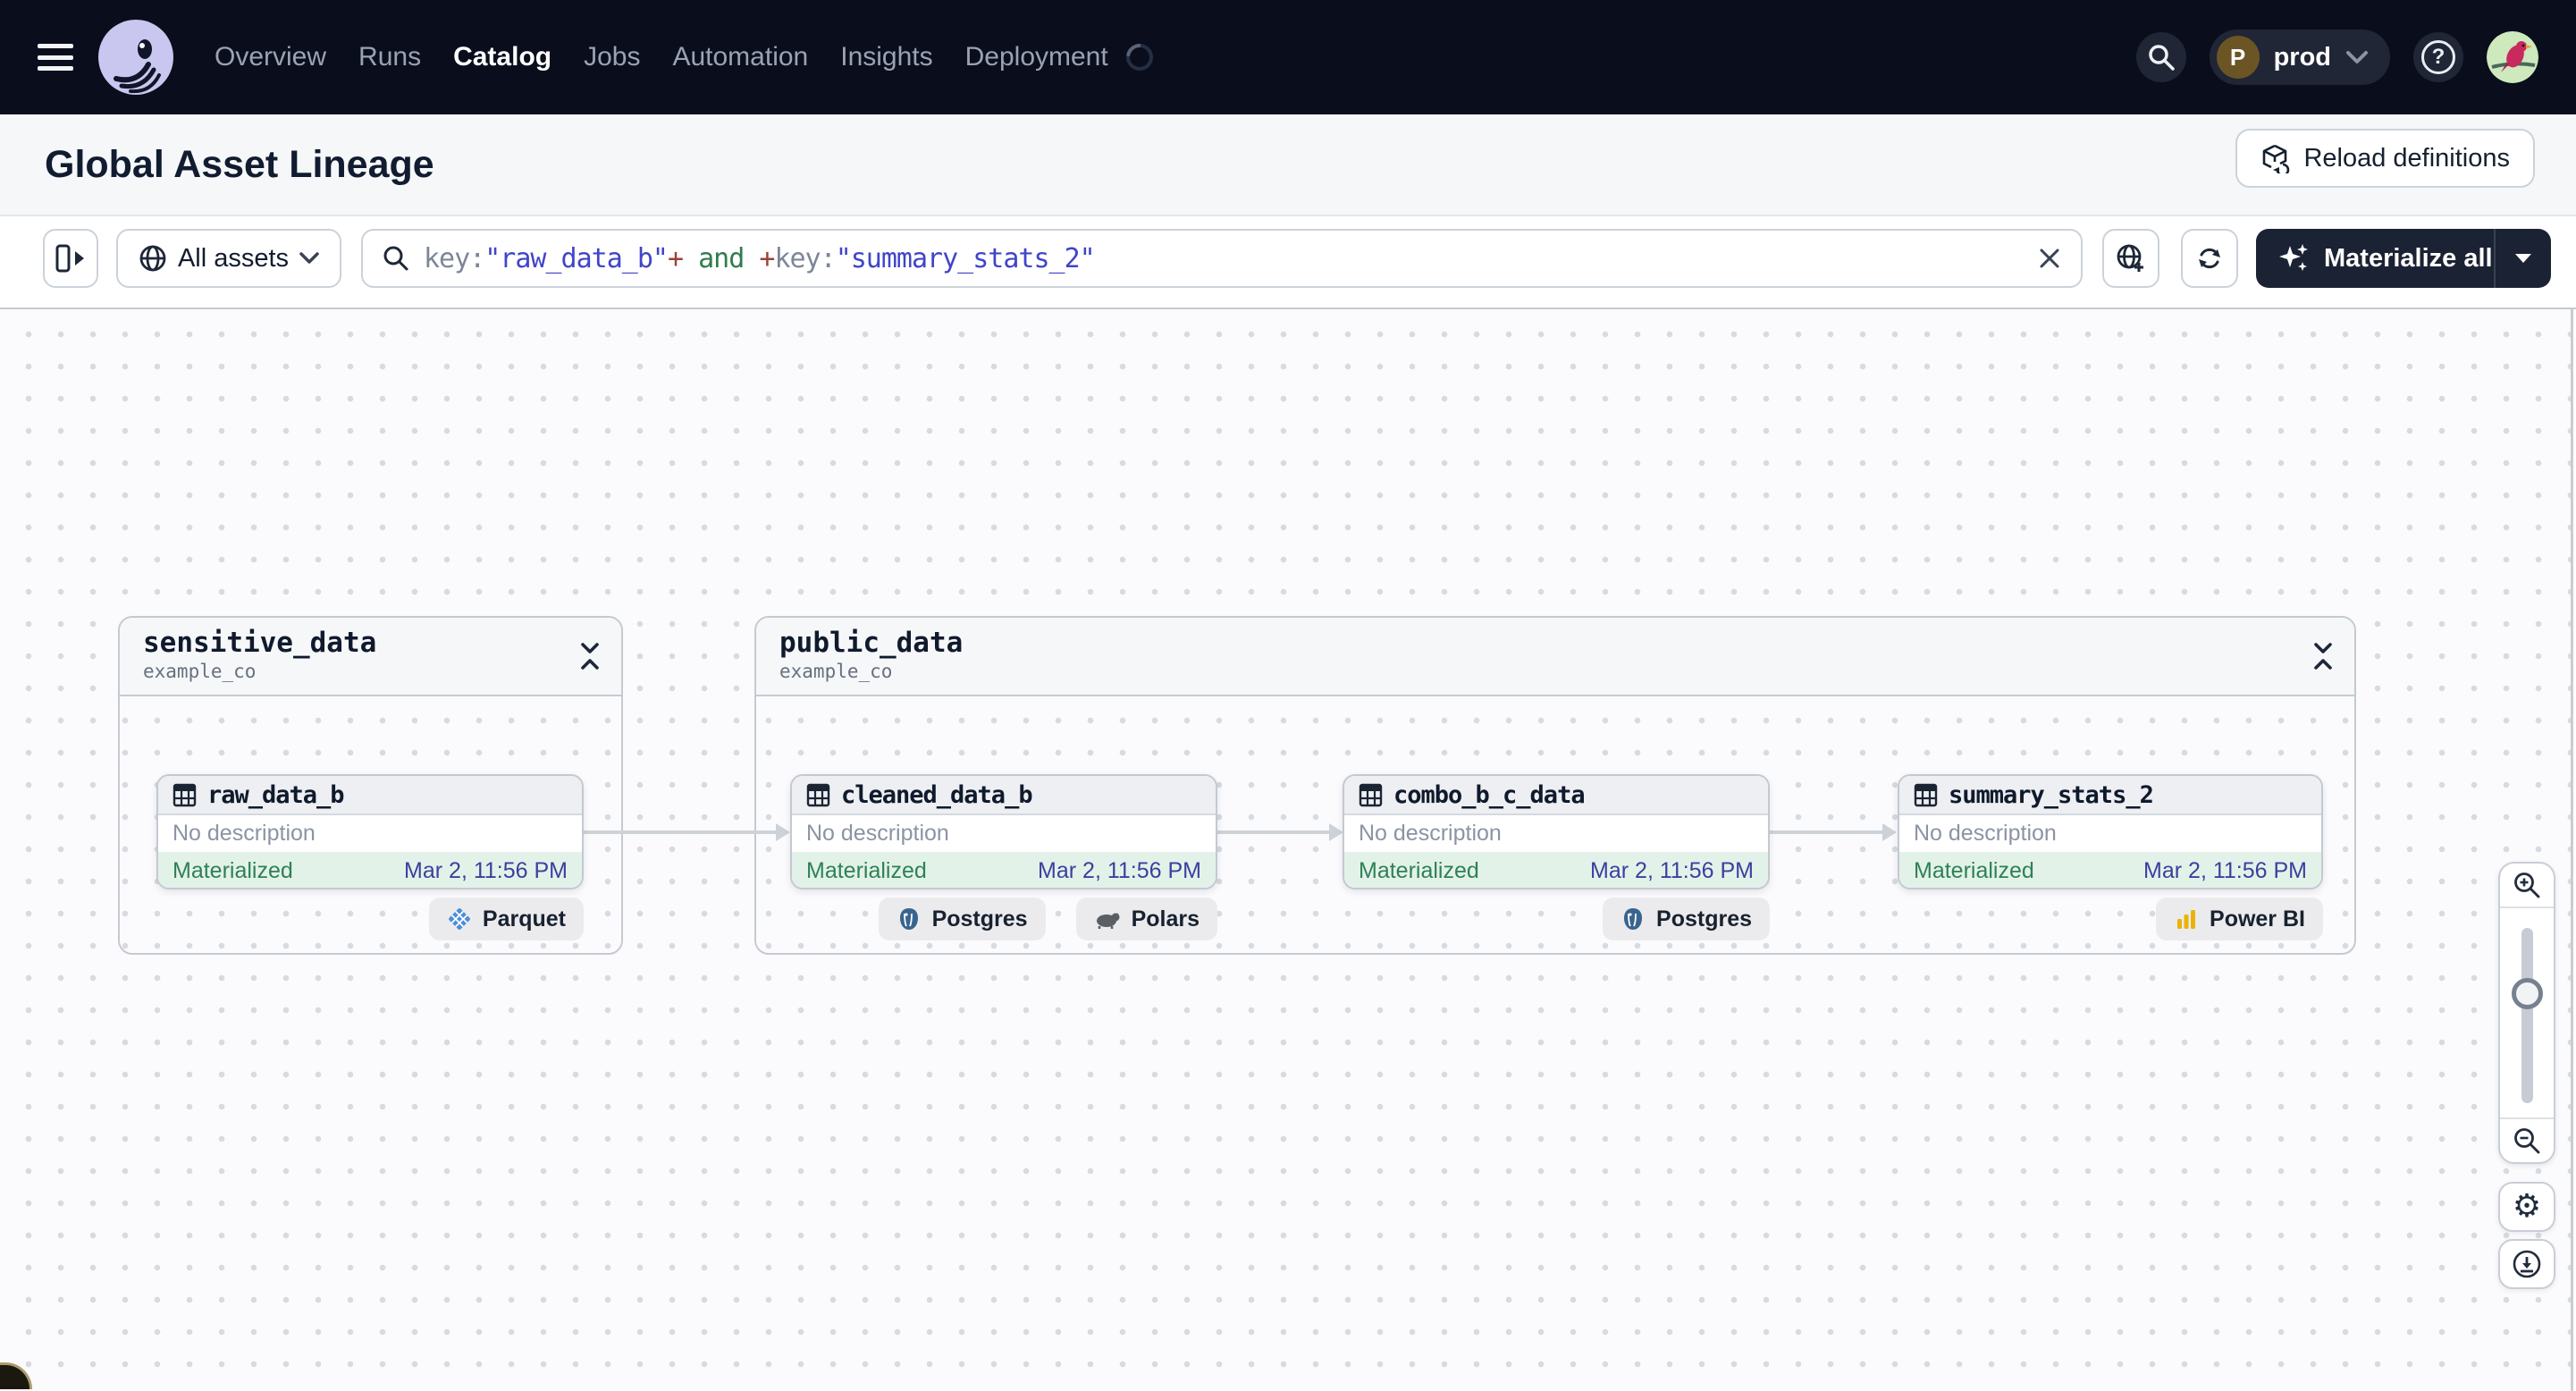 The width and height of the screenshot is (2576, 1391). I want to click on zoom-slider-track, so click(2527, 1016).